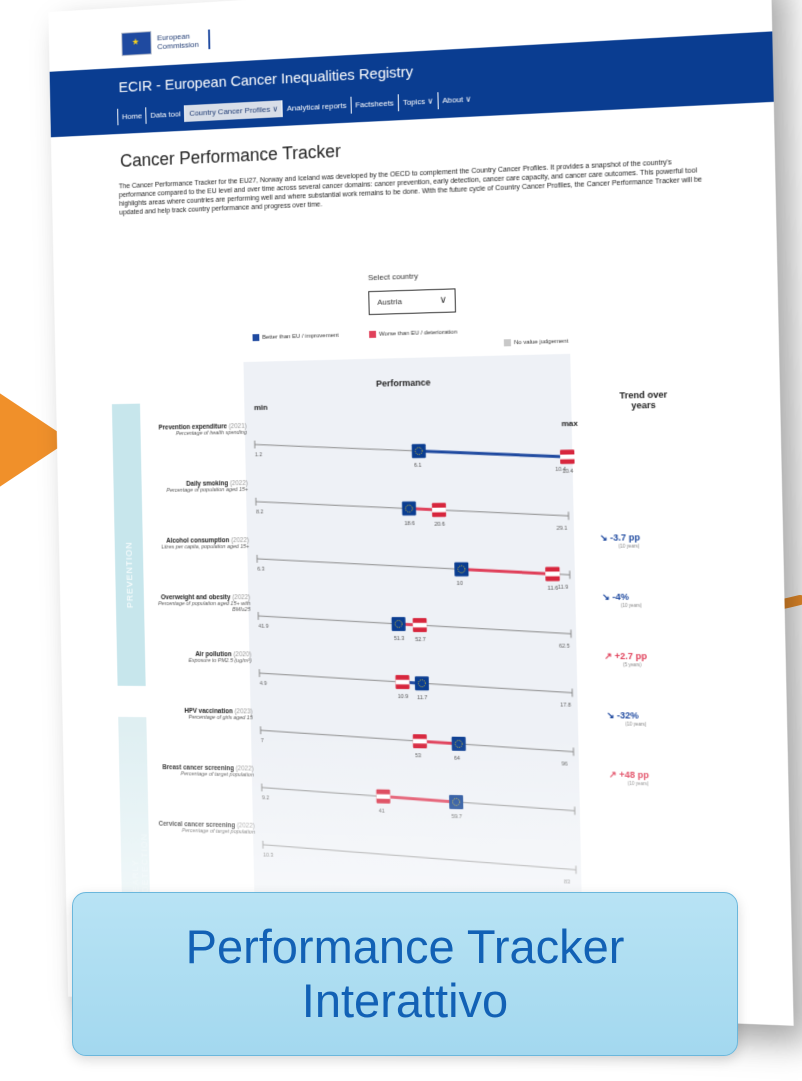 This screenshot has width=802, height=1081. Describe the element at coordinates (263, 684) in the screenshot. I see `range-min-value: 4.9` at that location.